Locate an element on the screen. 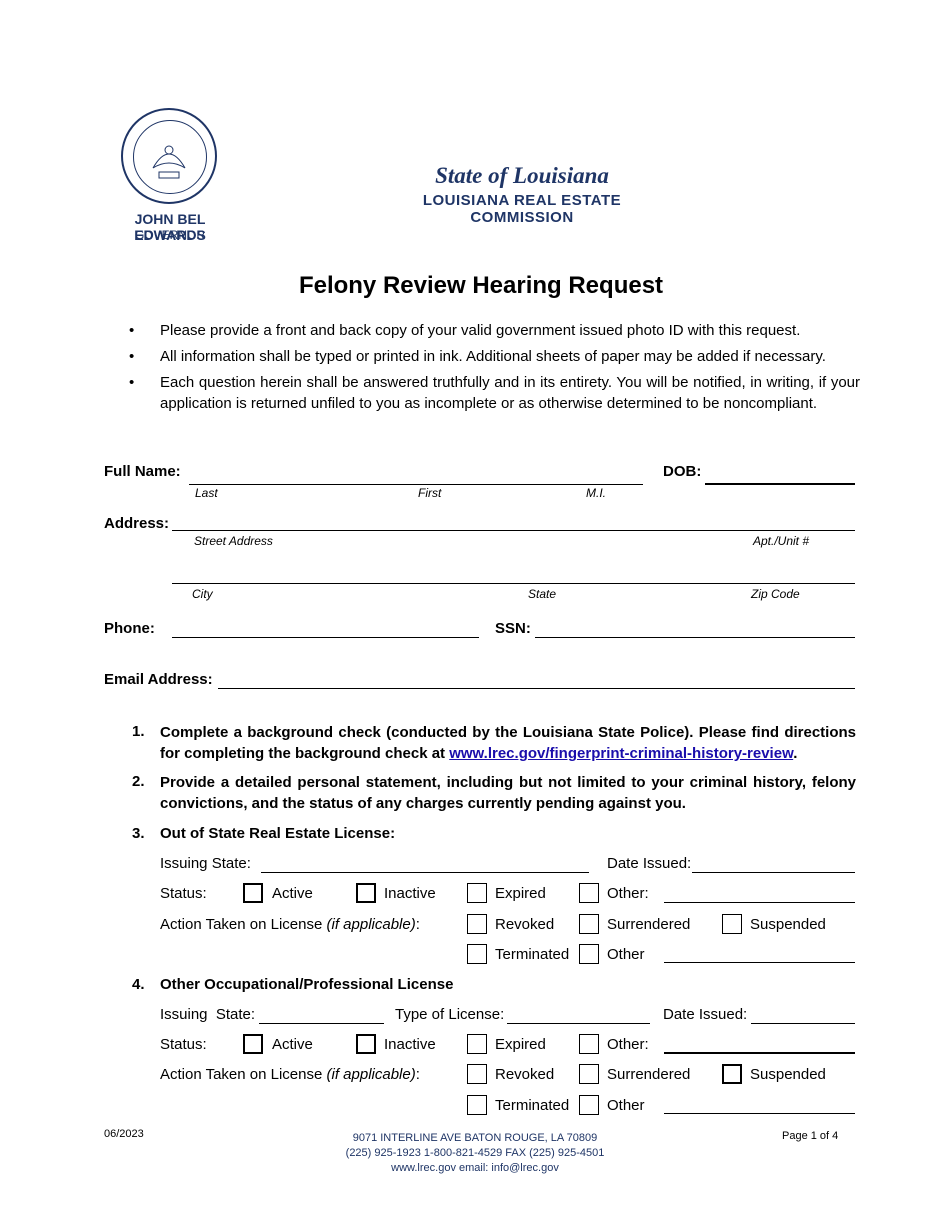 The width and height of the screenshot is (950, 1230). street-sublabel: Street Address is located at coordinates (233, 541).